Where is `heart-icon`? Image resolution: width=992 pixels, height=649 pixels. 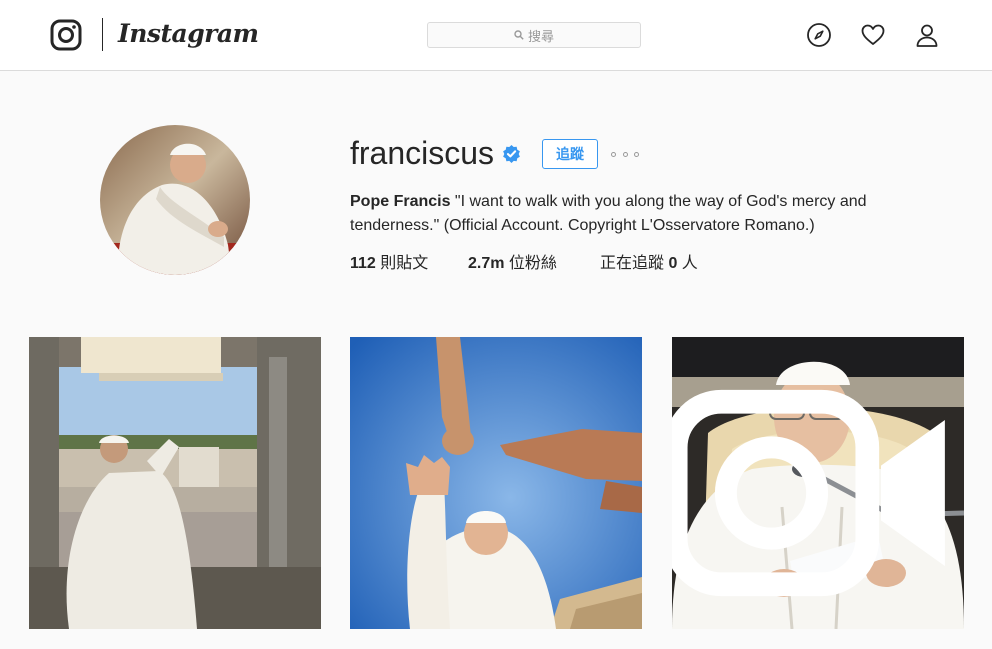 heart-icon is located at coordinates (873, 35).